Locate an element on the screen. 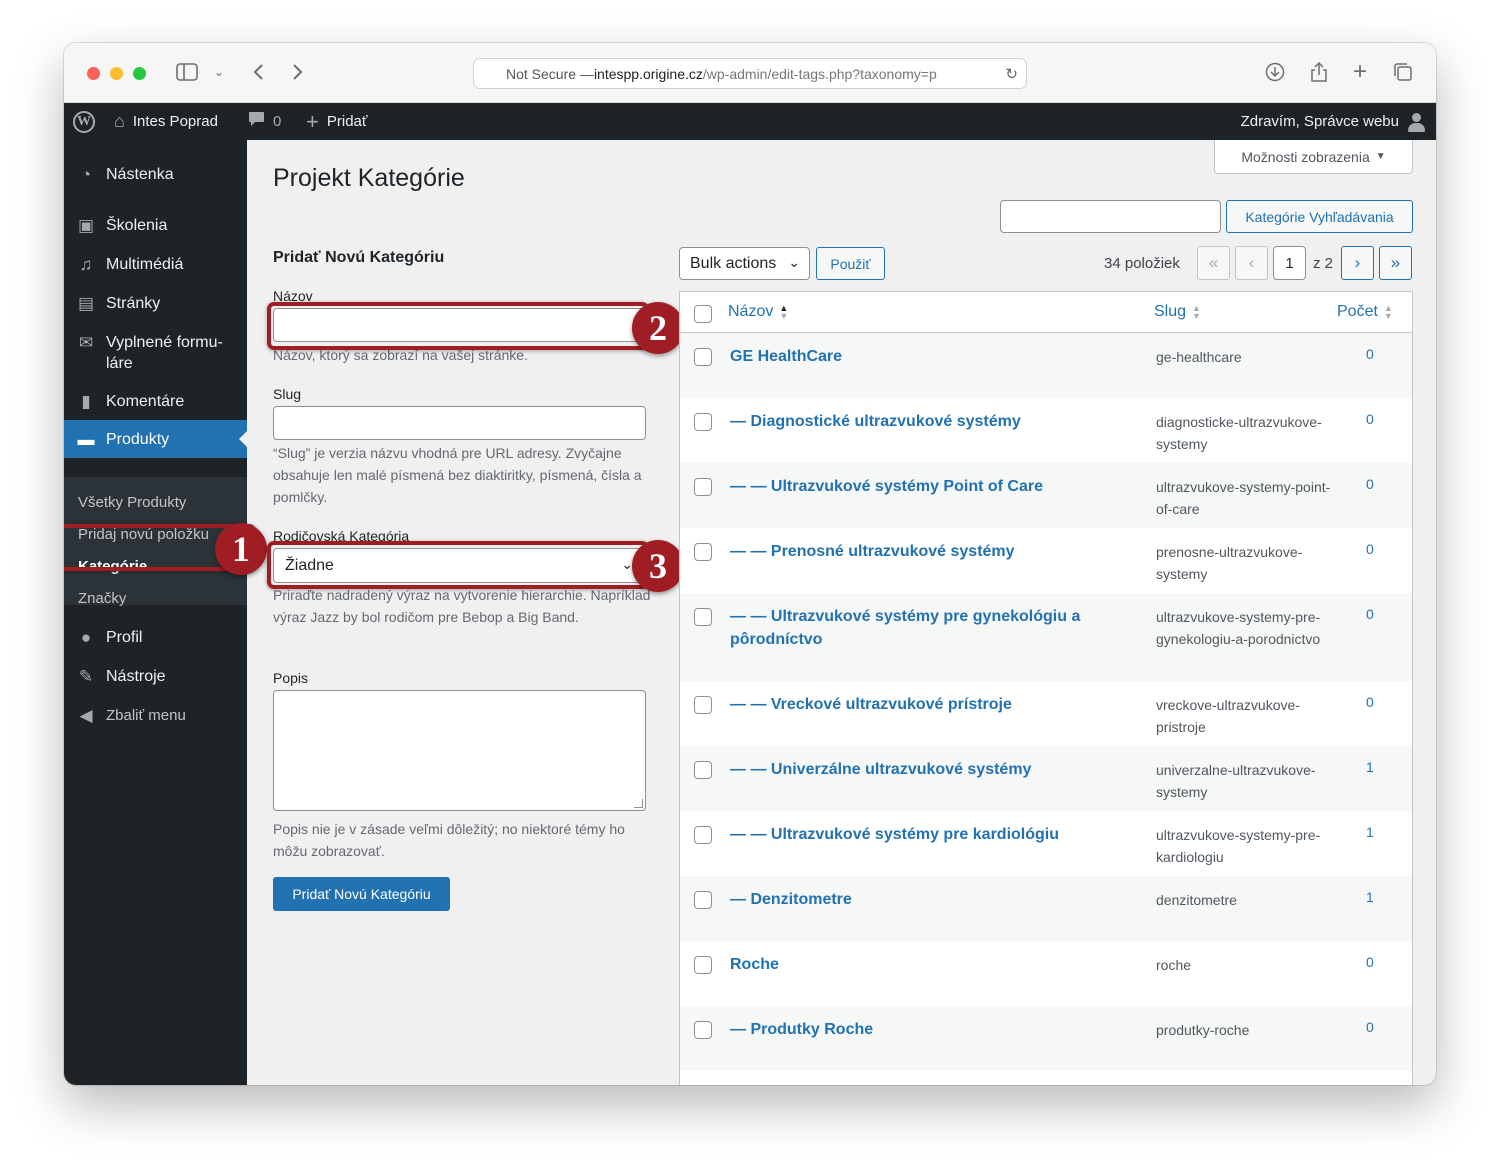 The image size is (1500, 1171). category-name-link: — — Univerzálne ultrazvukové systémy is located at coordinates (915, 769).